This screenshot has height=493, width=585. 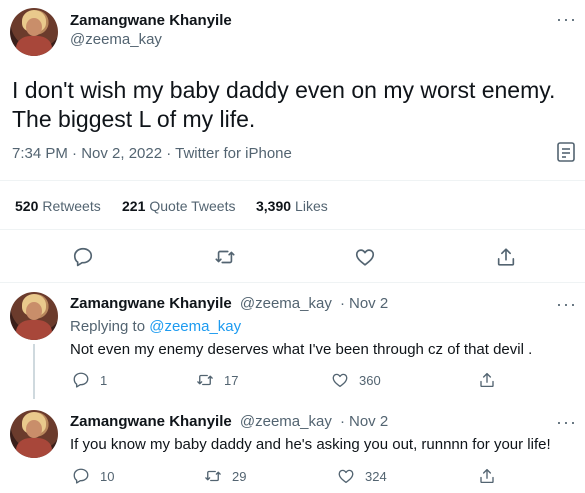 What do you see at coordinates (27, 206) in the screenshot?
I see `retweets-count: 520` at bounding box center [27, 206].